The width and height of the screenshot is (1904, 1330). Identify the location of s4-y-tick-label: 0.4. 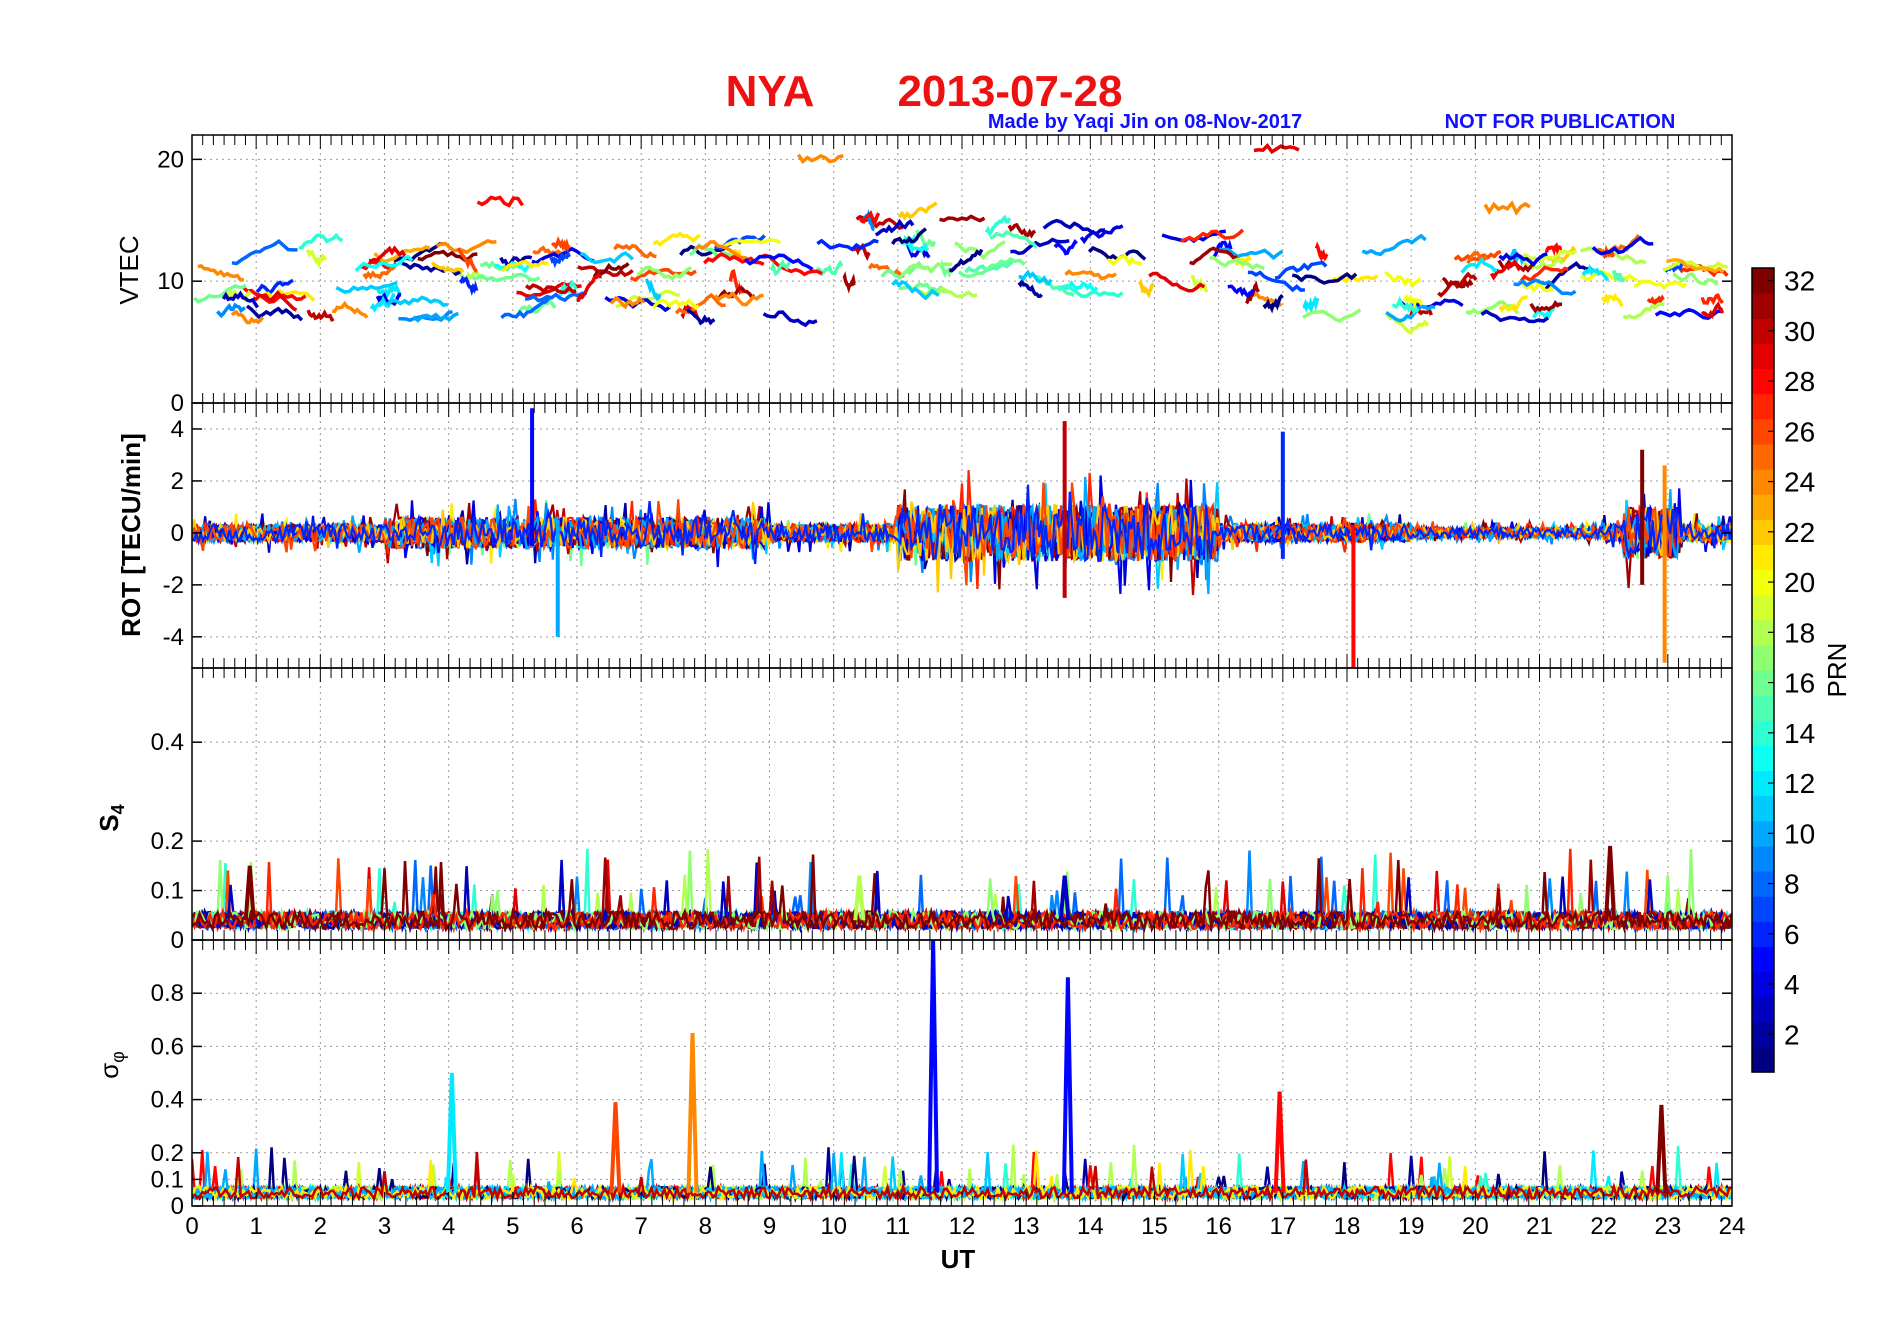
(167, 742).